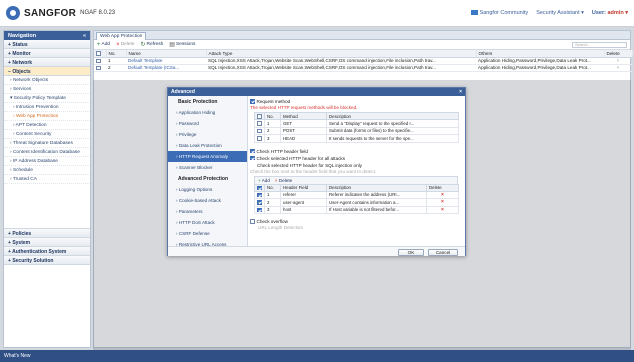 Image resolution: width=634 pixels, height=362 pixels. I want to click on nav-item-content-identification: › Content Identification Database, so click(47, 152).